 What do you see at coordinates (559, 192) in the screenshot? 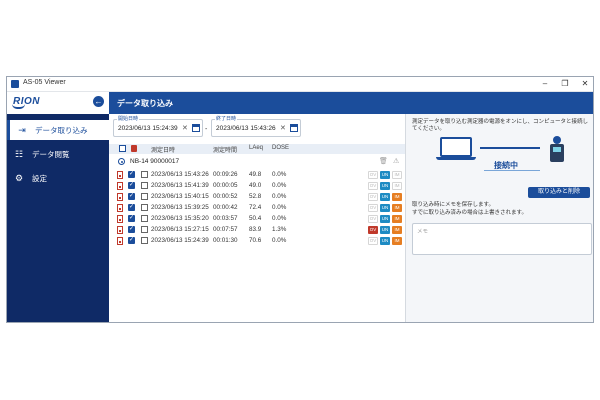
I see `import-and-delete-button: 取り込みと削除` at bounding box center [559, 192].